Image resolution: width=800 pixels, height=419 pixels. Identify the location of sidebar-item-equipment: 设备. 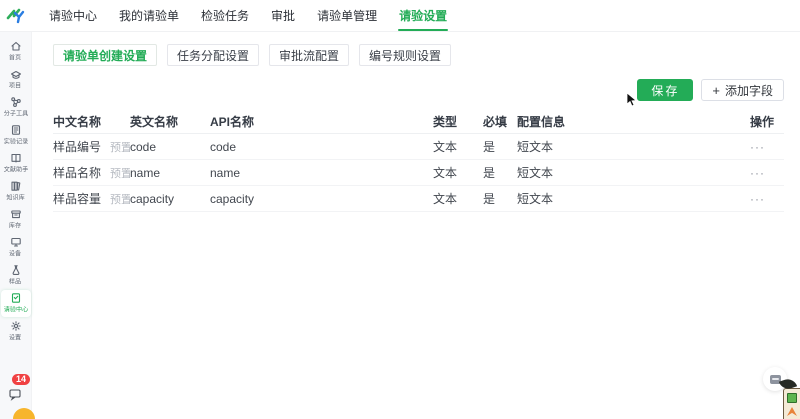
(16, 247).